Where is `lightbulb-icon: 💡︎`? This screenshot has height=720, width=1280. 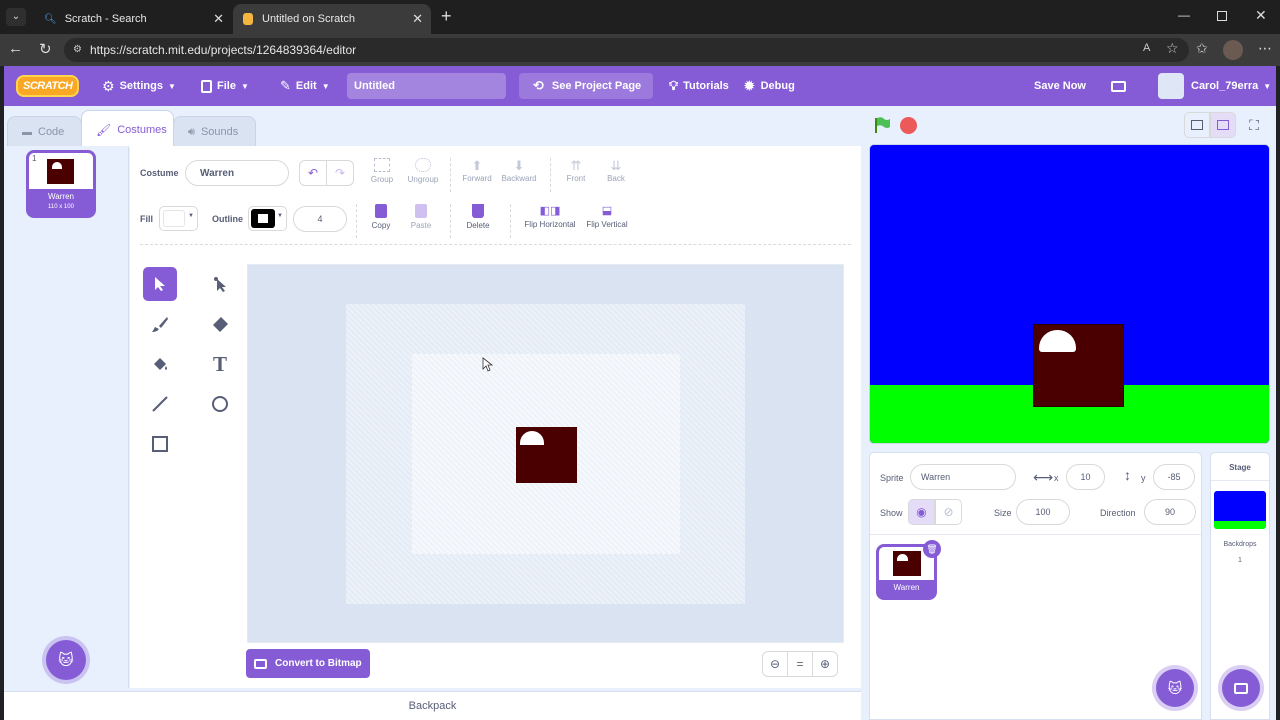 lightbulb-icon: 💡︎ is located at coordinates (674, 85).